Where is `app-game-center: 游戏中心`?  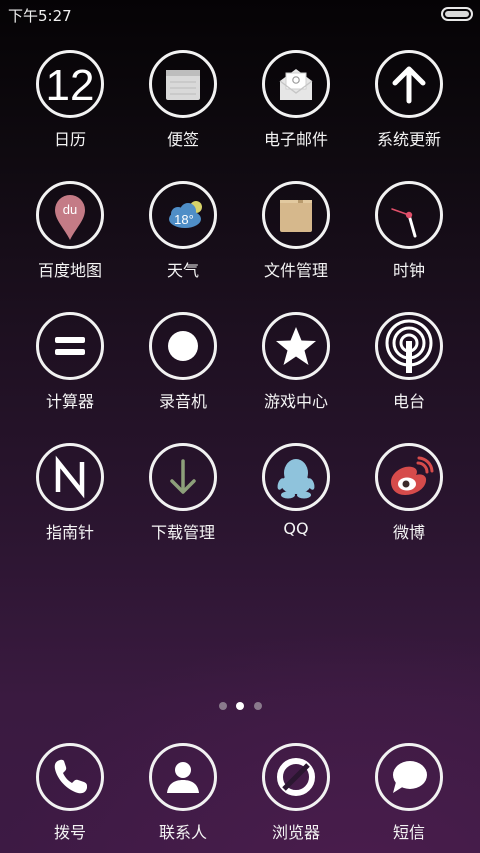
app-game-center: 游戏中心 is located at coordinates (296, 367).